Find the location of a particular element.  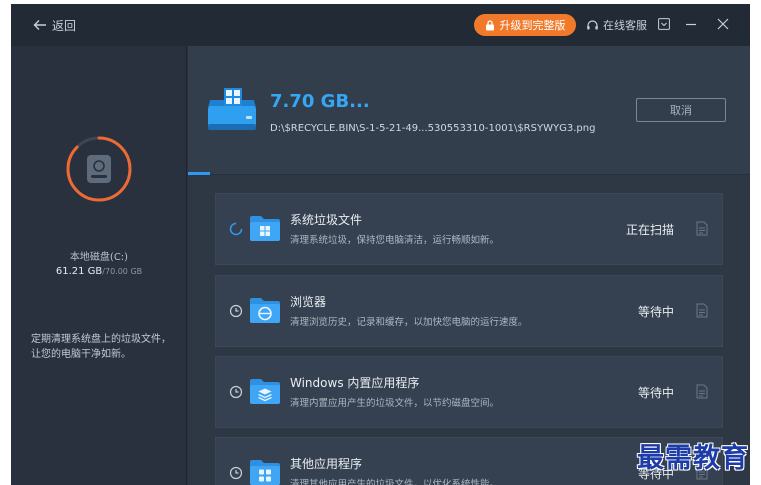

hard-drive-icon is located at coordinates (99, 169).